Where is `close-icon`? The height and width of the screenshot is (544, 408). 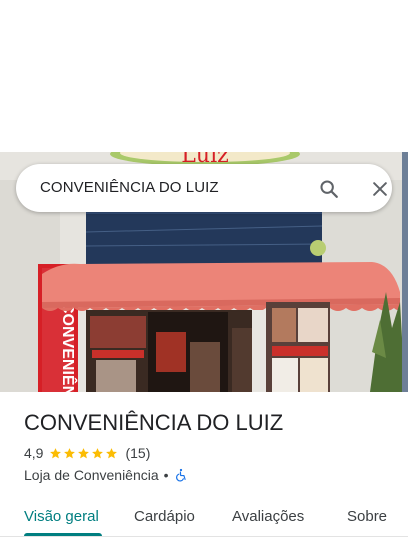 close-icon is located at coordinates (380, 189).